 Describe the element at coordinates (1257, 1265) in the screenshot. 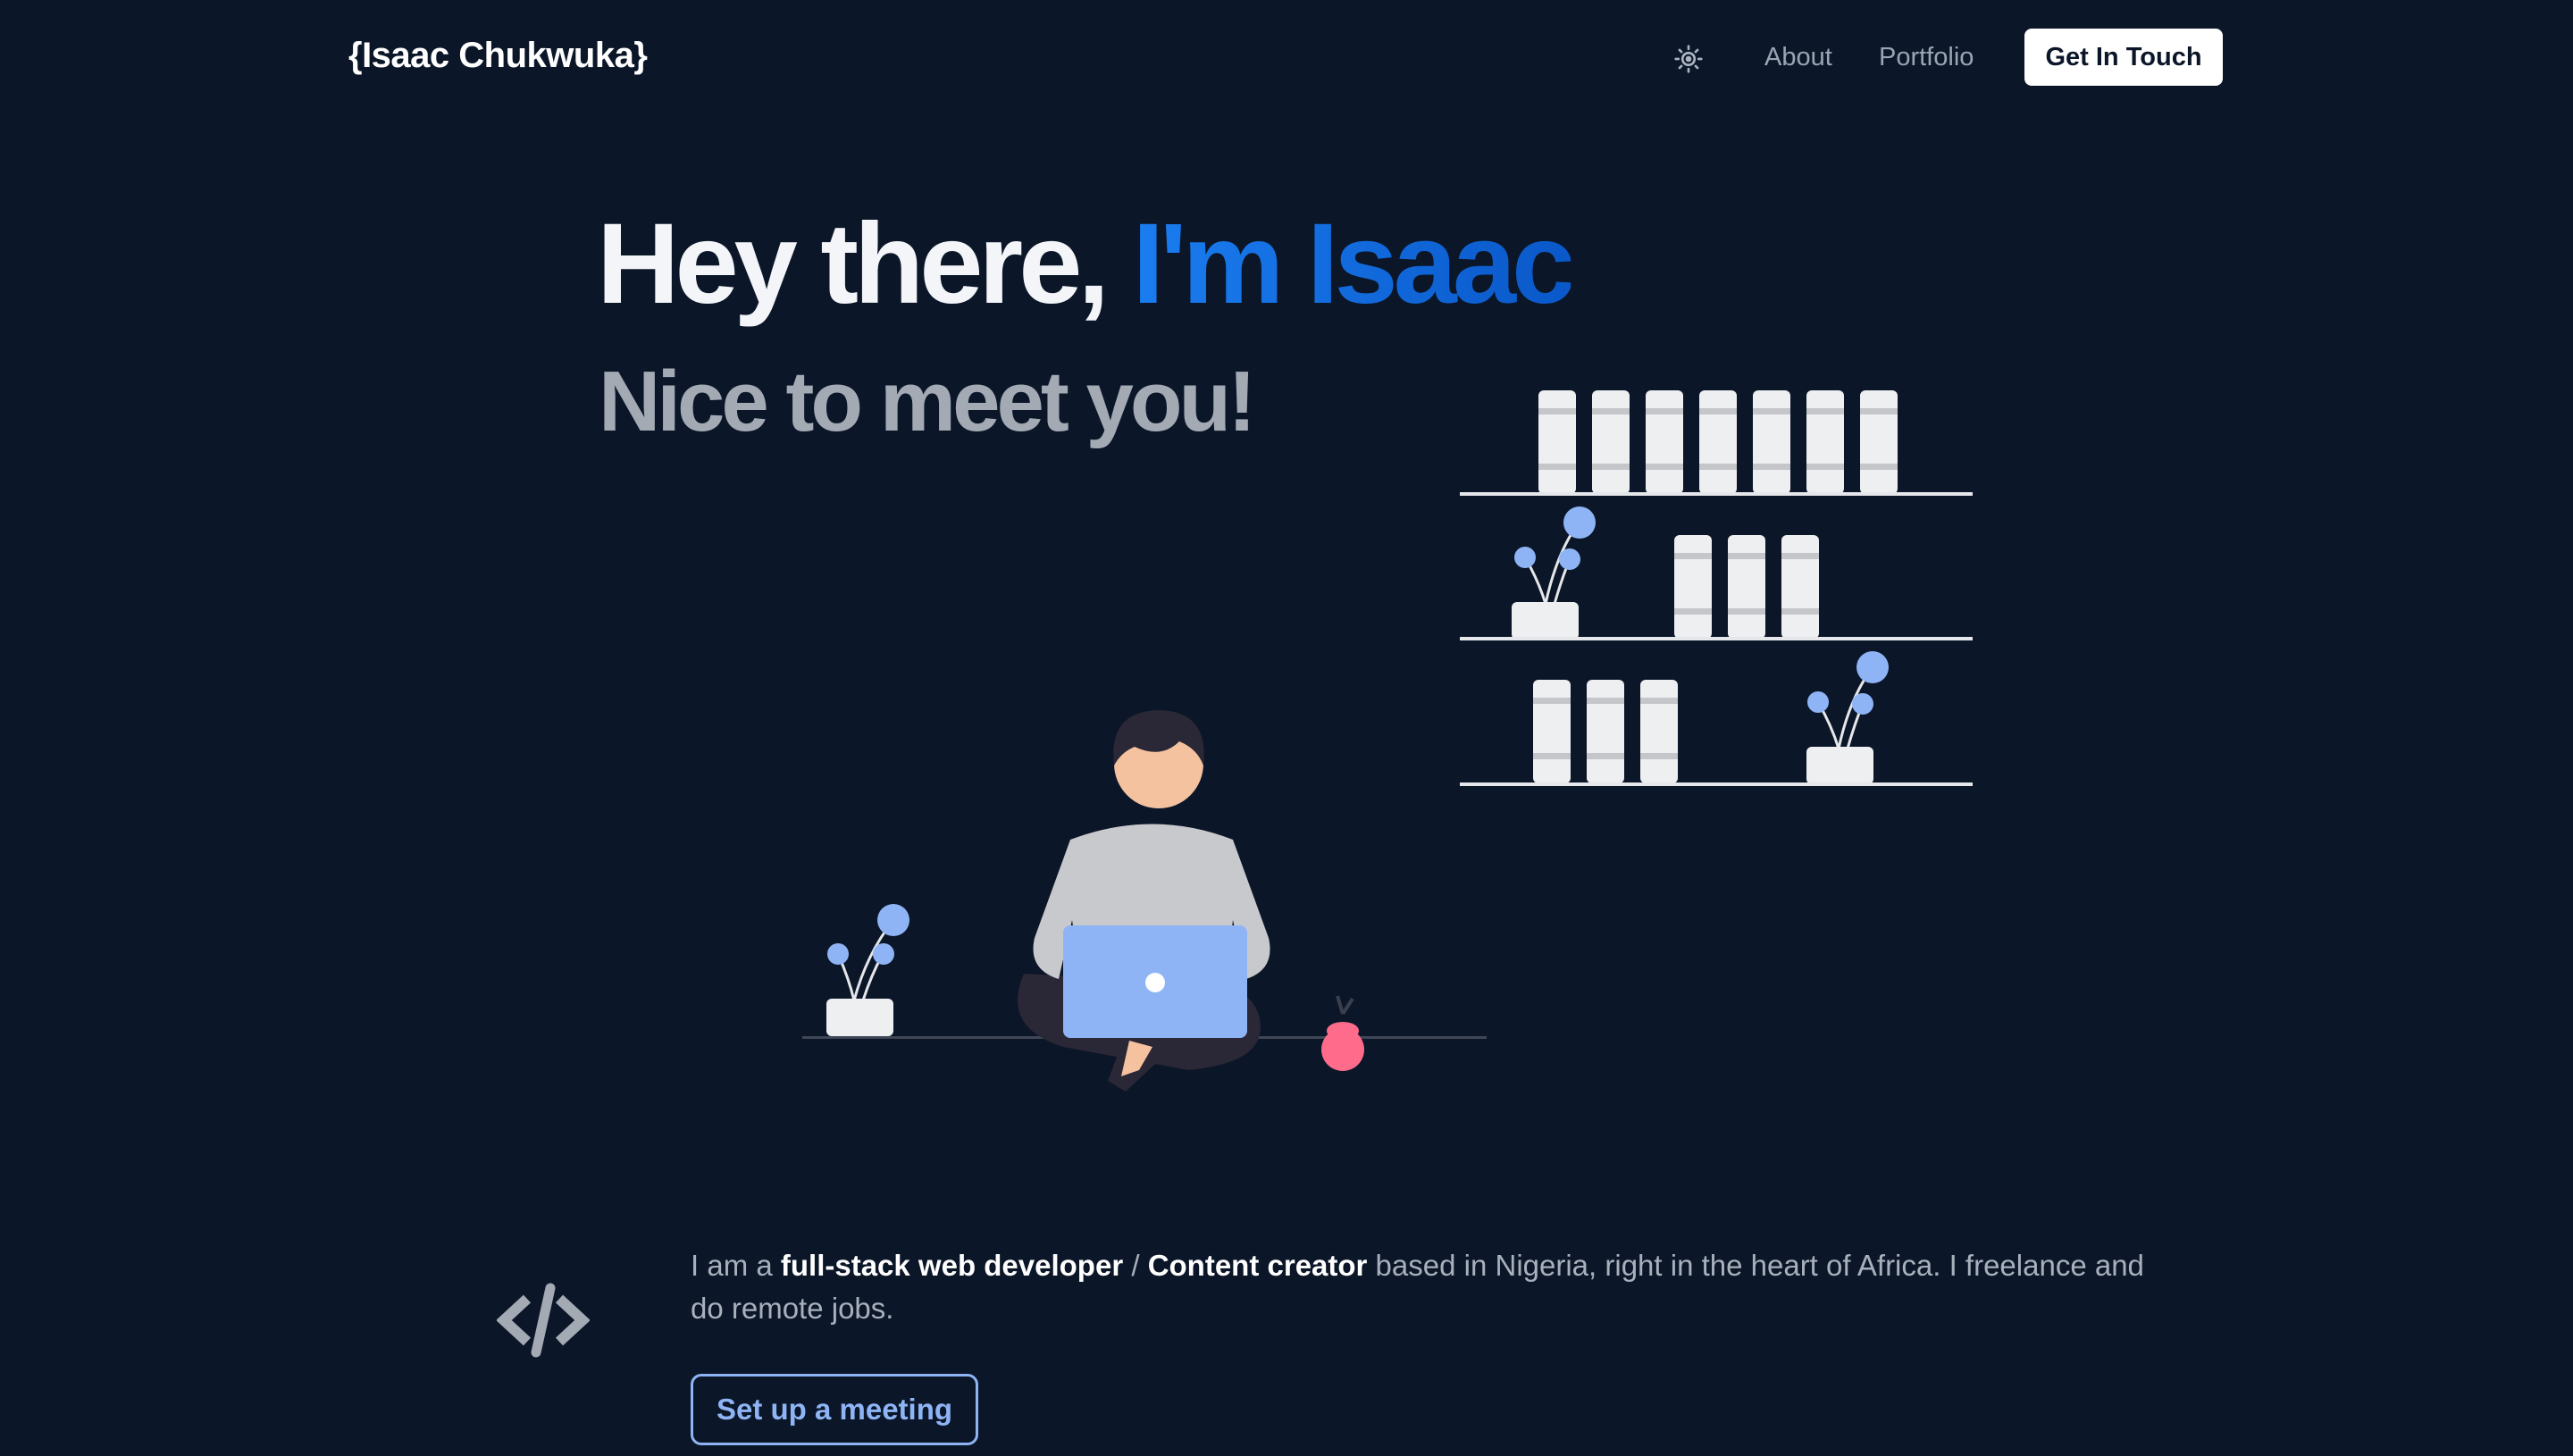

I see `intro-role-creator: Content creator` at that location.